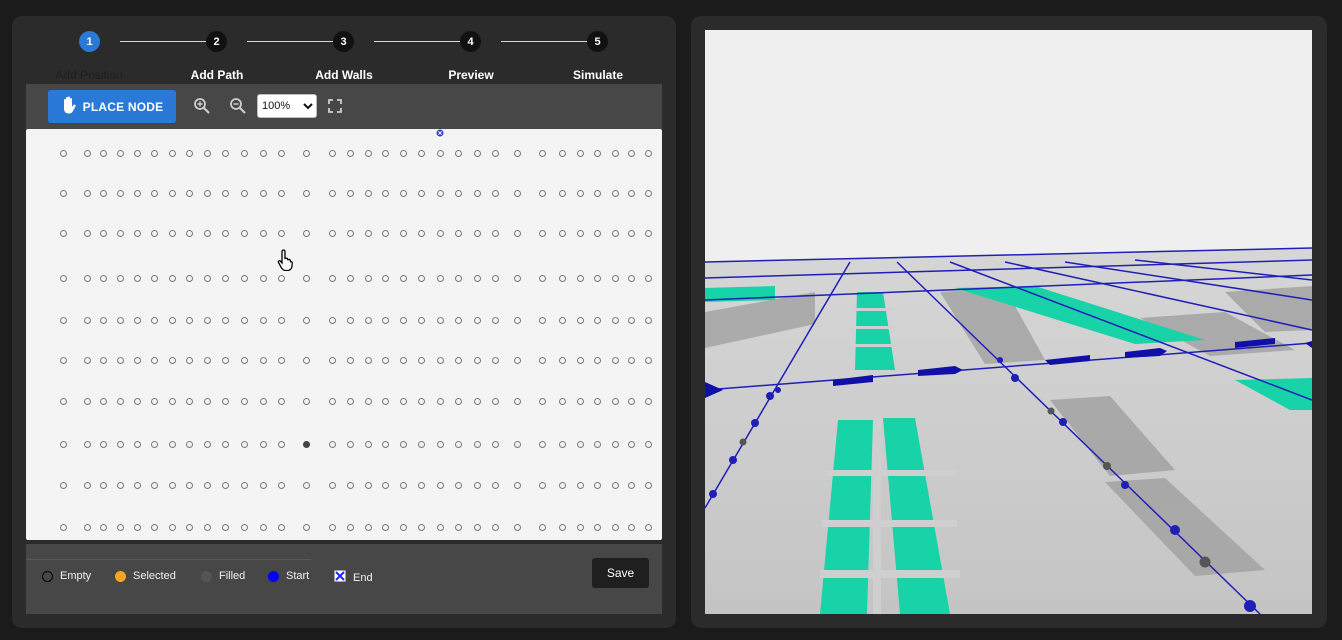 Image resolution: width=1342 pixels, height=640 pixels. I want to click on zoom-level-select: 100%, so click(287, 106).